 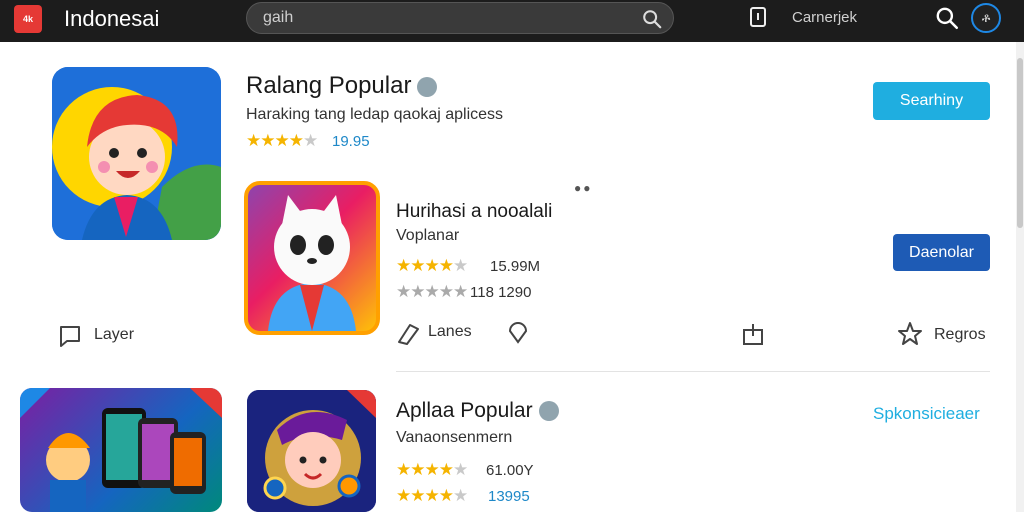 What do you see at coordinates (351, 141) in the screenshot?
I see `rating-value: 19.95` at bounding box center [351, 141].